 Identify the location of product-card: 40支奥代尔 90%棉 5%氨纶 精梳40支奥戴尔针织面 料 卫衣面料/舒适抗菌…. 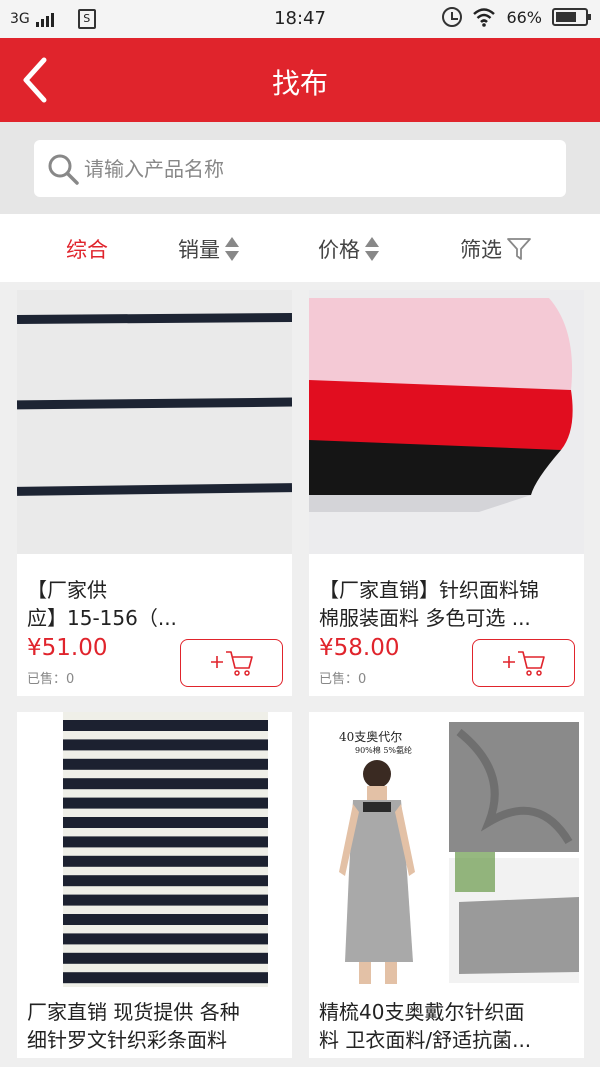
(446, 885).